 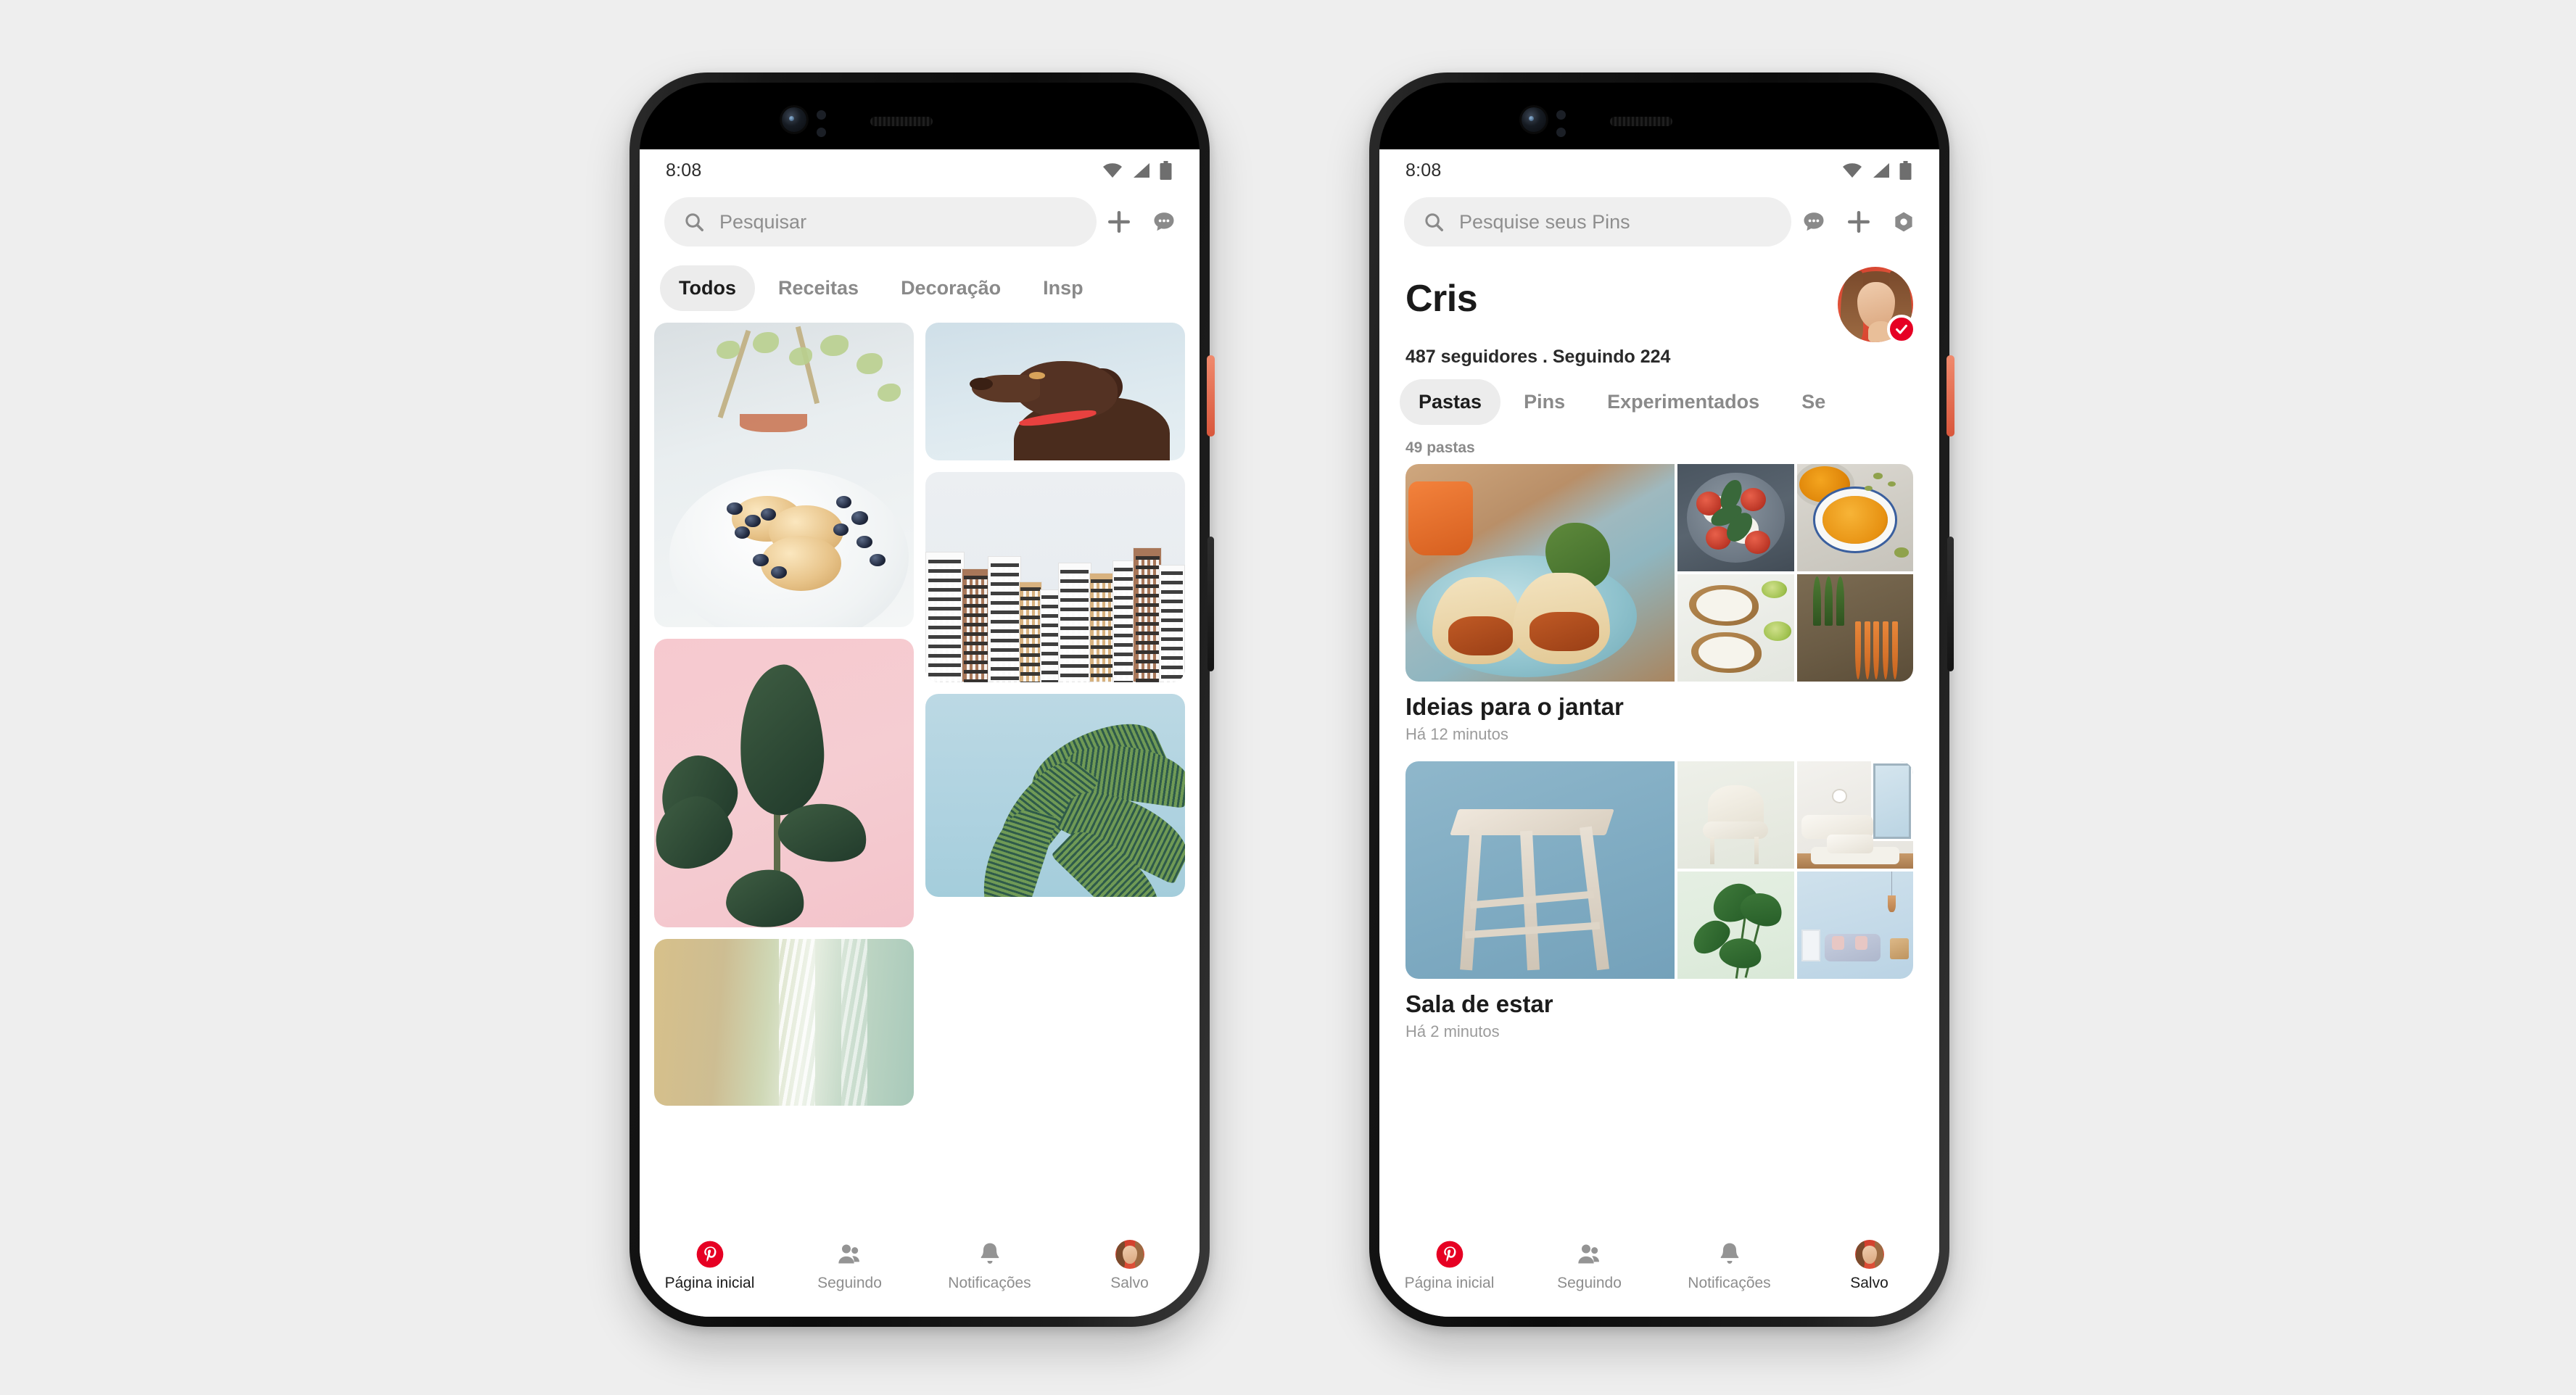 I want to click on chat-bubble-icon, so click(x=1164, y=222).